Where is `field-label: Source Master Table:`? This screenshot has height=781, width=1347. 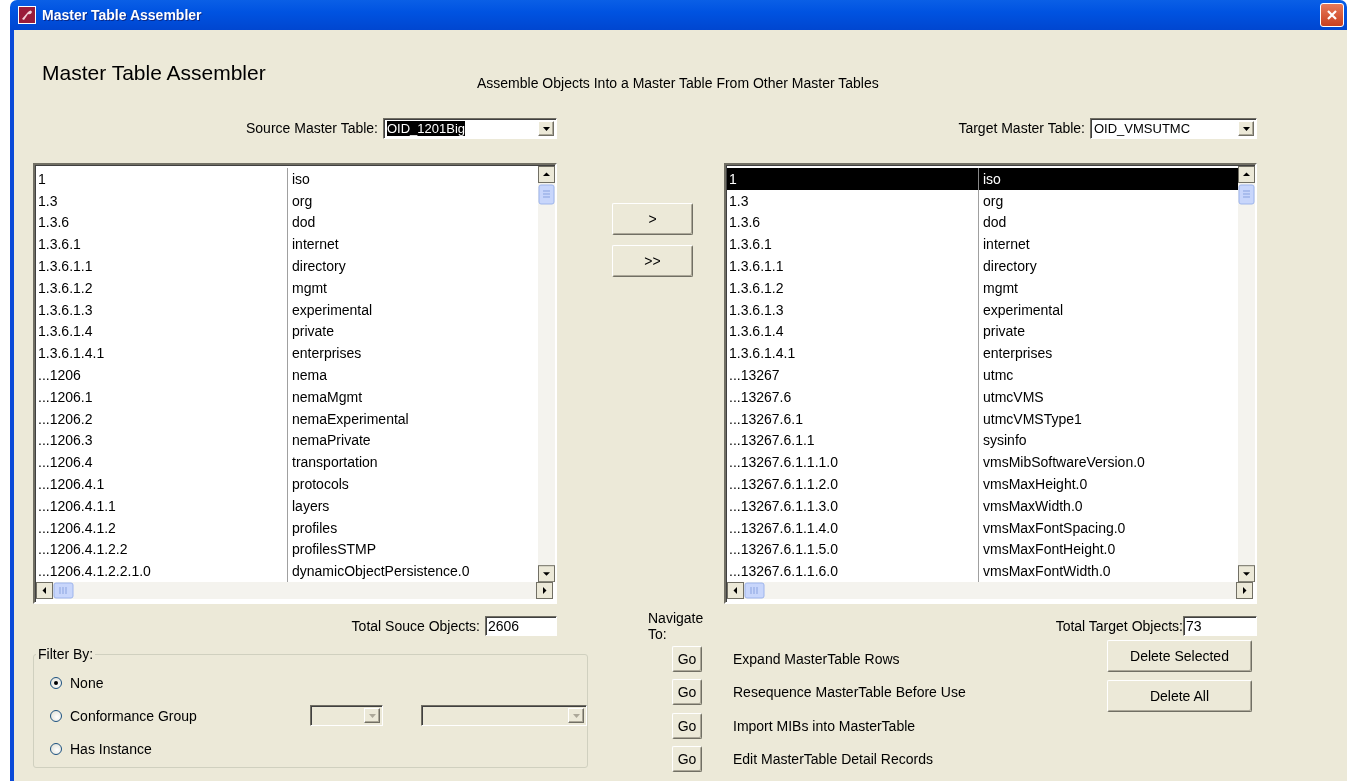
field-label: Source Master Table: is located at coordinates (311, 128).